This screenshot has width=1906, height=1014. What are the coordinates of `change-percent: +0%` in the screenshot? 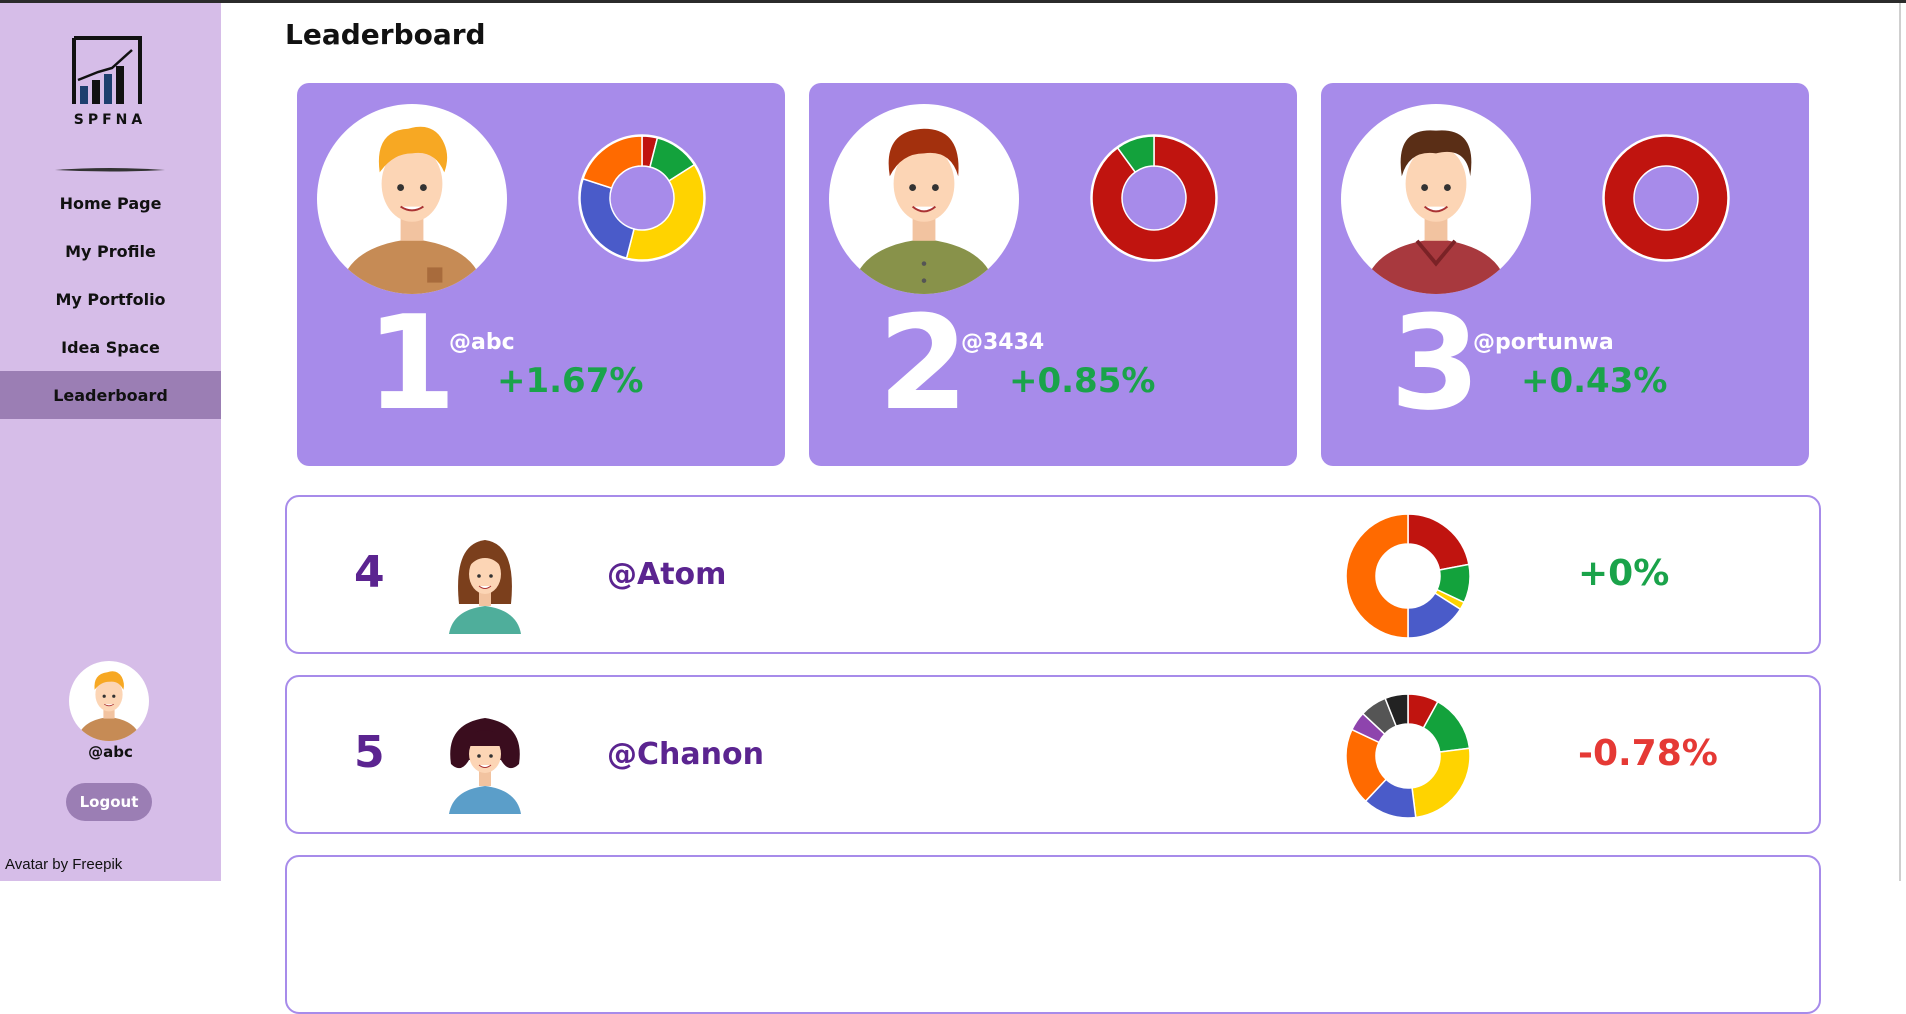 It's located at (1624, 573).